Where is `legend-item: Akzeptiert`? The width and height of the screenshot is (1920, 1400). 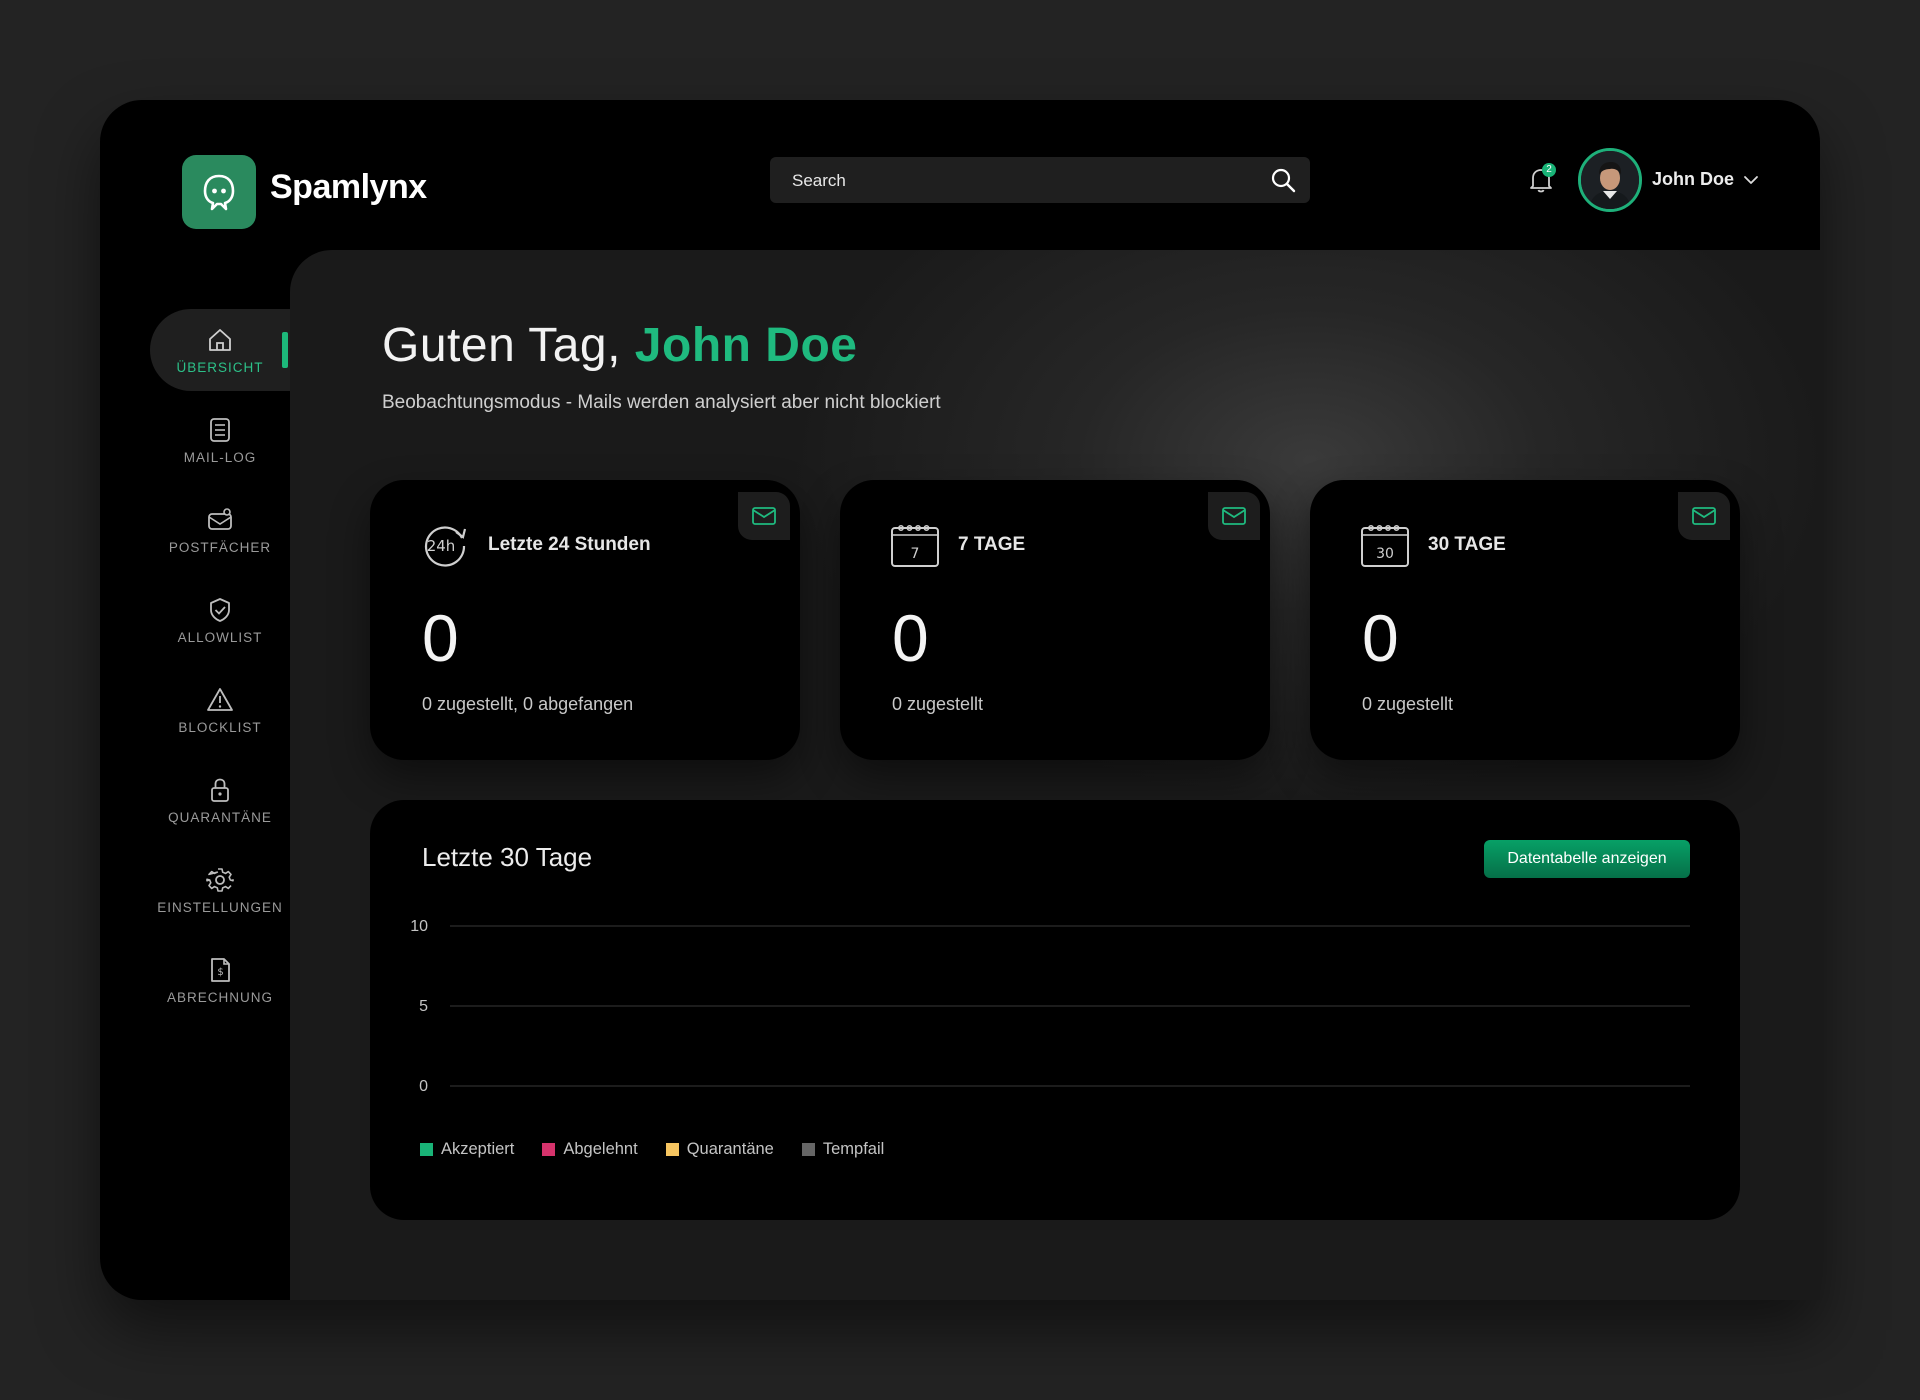
legend-item: Akzeptiert is located at coordinates (467, 1149).